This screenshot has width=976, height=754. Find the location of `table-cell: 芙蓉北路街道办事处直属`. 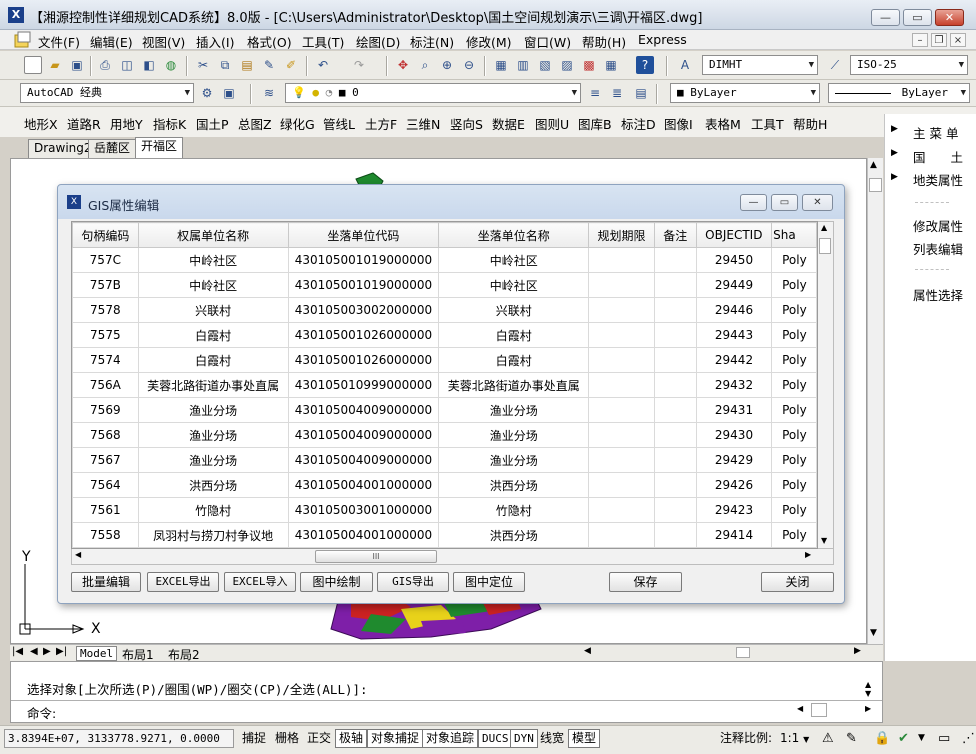

table-cell: 芙蓉北路街道办事处直属 is located at coordinates (213, 385).